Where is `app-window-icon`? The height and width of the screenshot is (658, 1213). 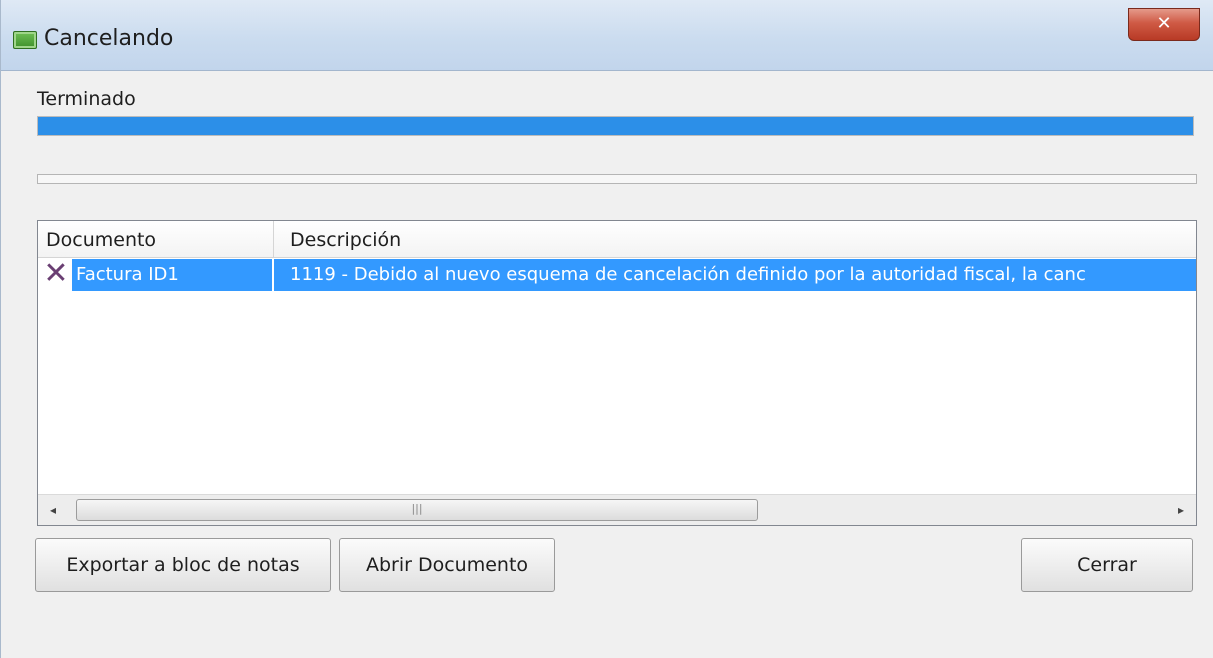 app-window-icon is located at coordinates (25, 40).